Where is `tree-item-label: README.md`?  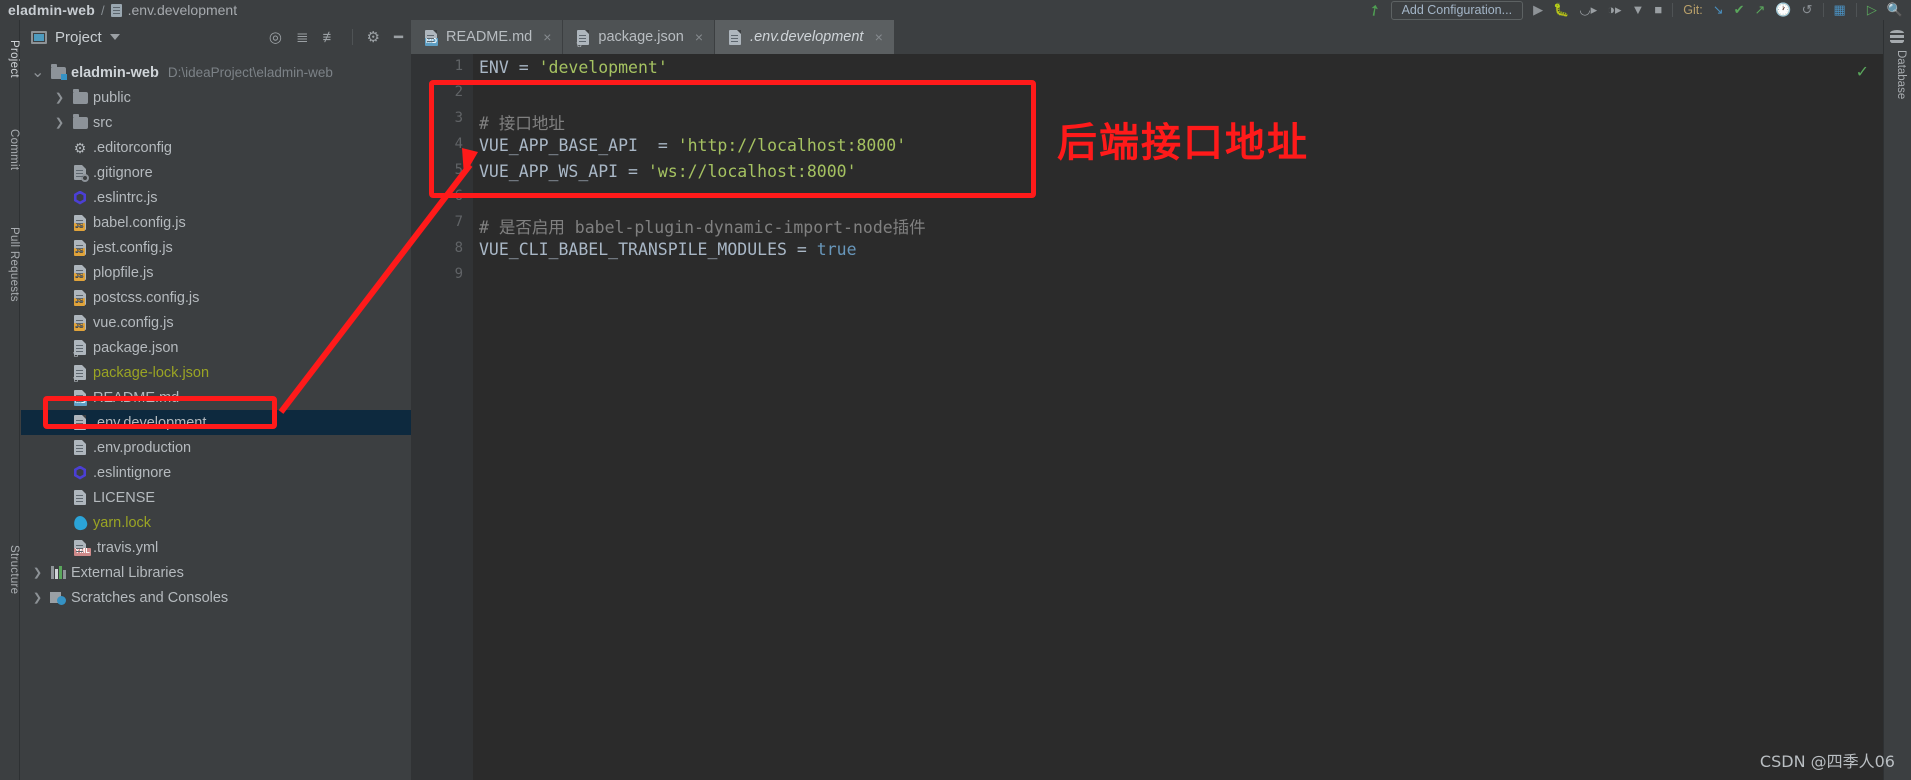 tree-item-label: README.md is located at coordinates (136, 397).